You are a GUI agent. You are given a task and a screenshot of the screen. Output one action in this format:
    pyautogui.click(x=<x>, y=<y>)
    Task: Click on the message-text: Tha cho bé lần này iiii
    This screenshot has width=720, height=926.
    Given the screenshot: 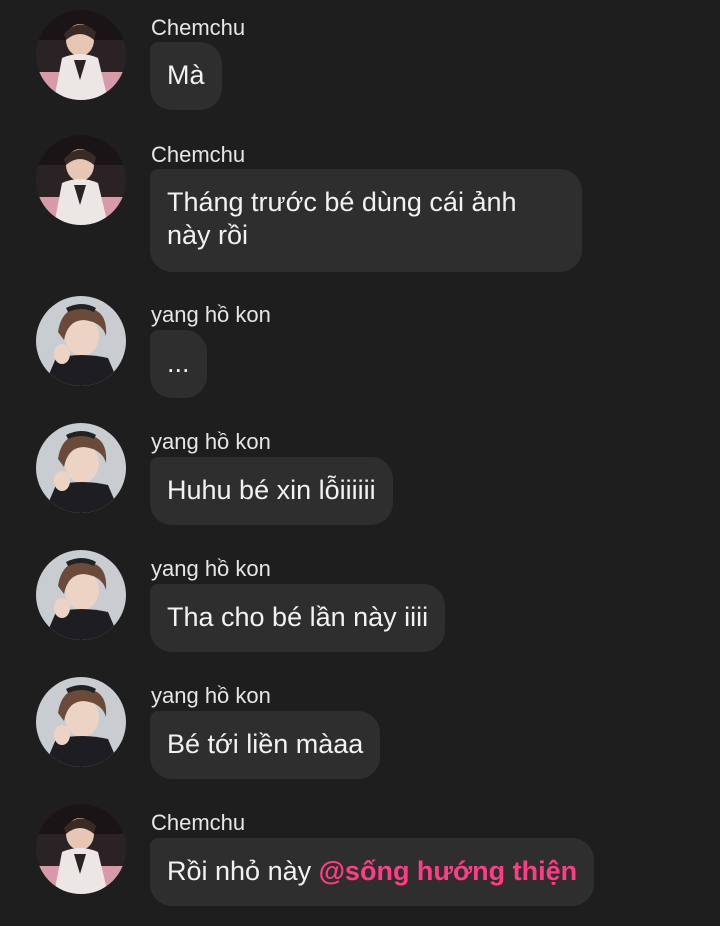 What is the action you would take?
    pyautogui.click(x=298, y=617)
    